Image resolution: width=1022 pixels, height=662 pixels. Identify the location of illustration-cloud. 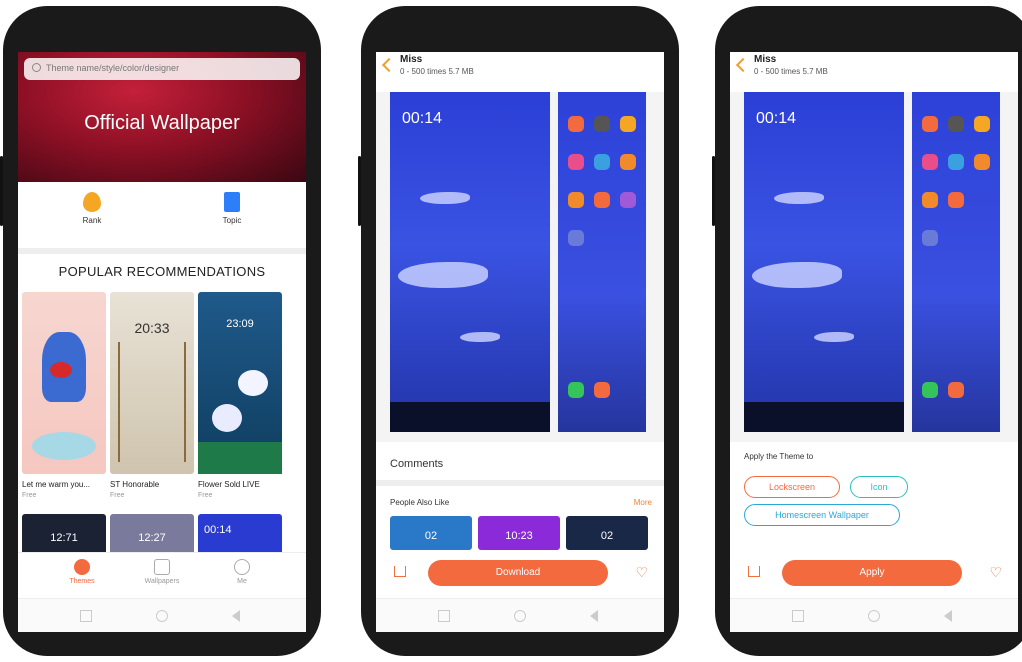
(64, 446).